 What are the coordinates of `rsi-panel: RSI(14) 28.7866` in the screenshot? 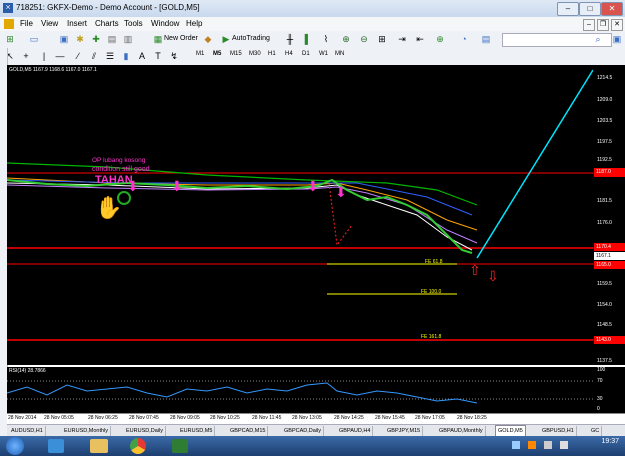 It's located at (300, 390).